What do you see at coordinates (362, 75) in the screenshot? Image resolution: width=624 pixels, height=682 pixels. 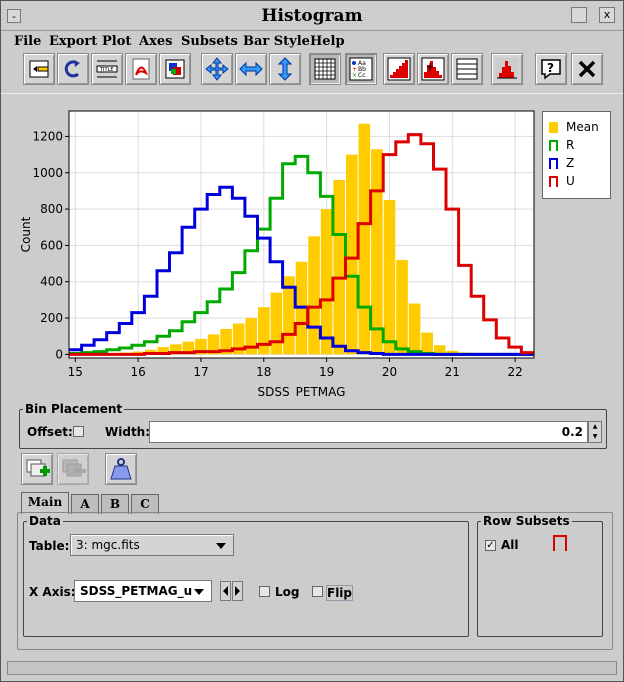 I see `svg-text: Cc` at bounding box center [362, 75].